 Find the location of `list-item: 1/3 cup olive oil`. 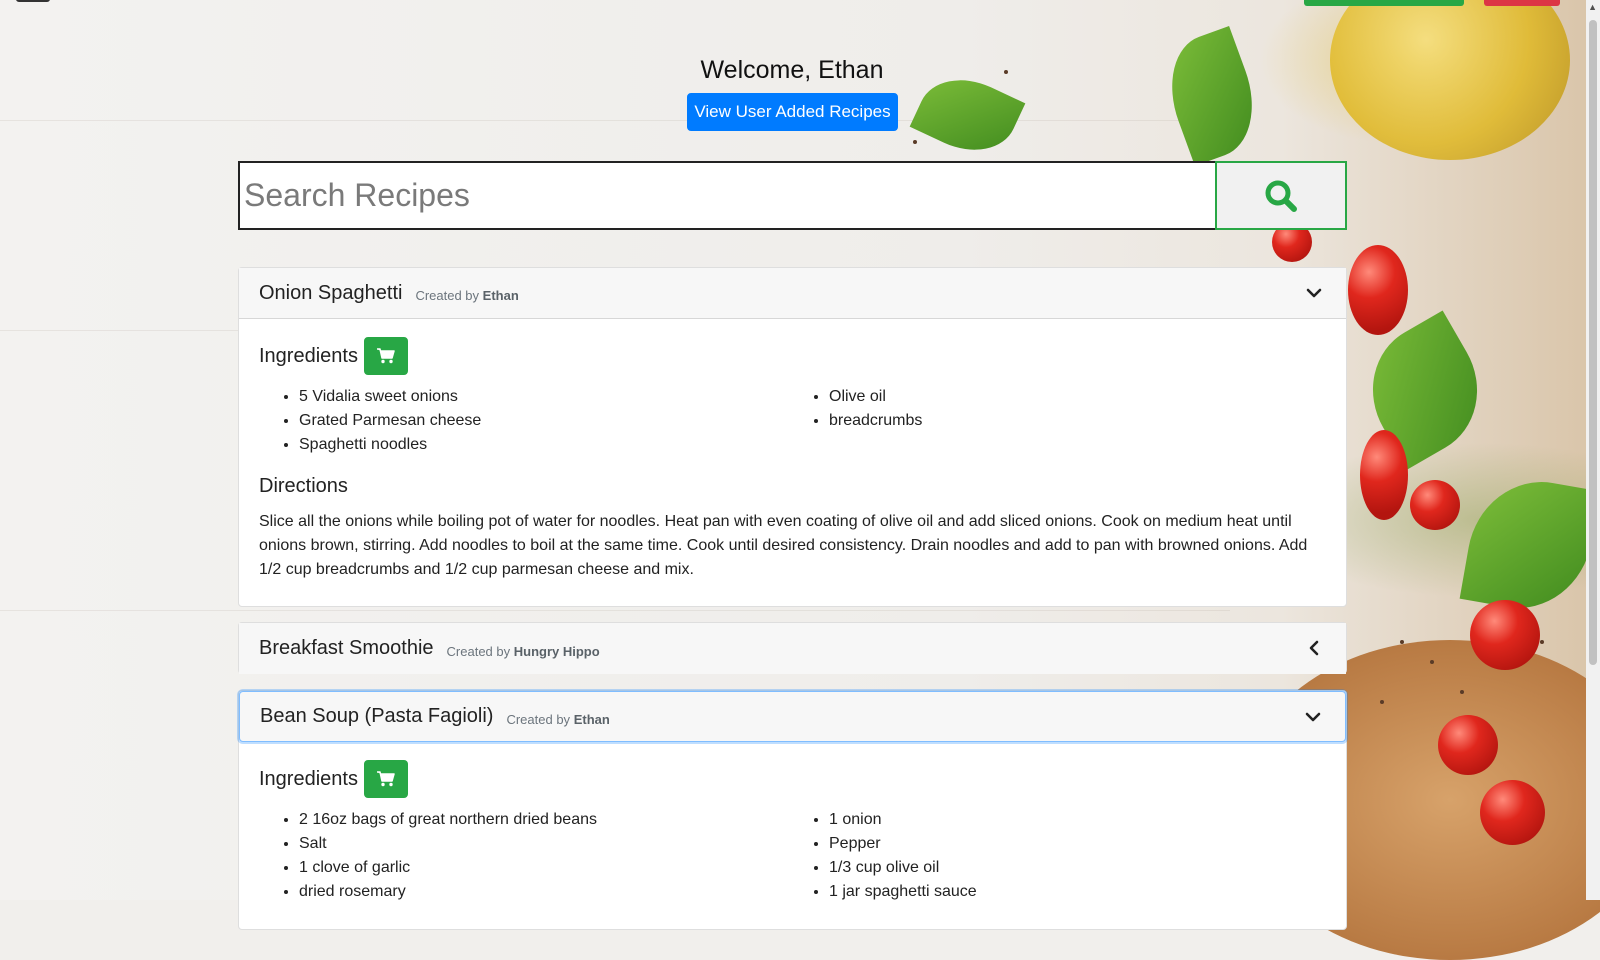

list-item: 1/3 cup olive oil is located at coordinates (1074, 868).